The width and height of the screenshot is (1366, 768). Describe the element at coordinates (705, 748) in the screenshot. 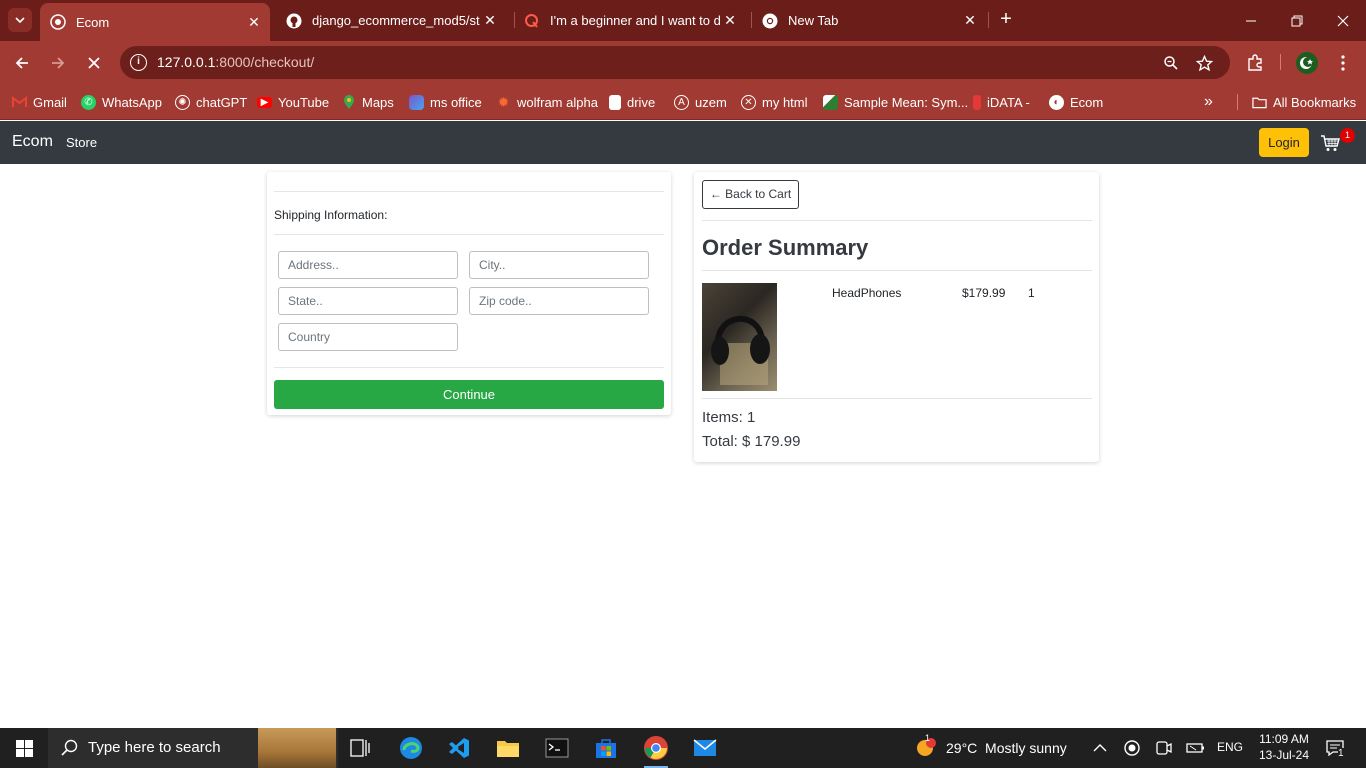

I see `mail-icon` at that location.